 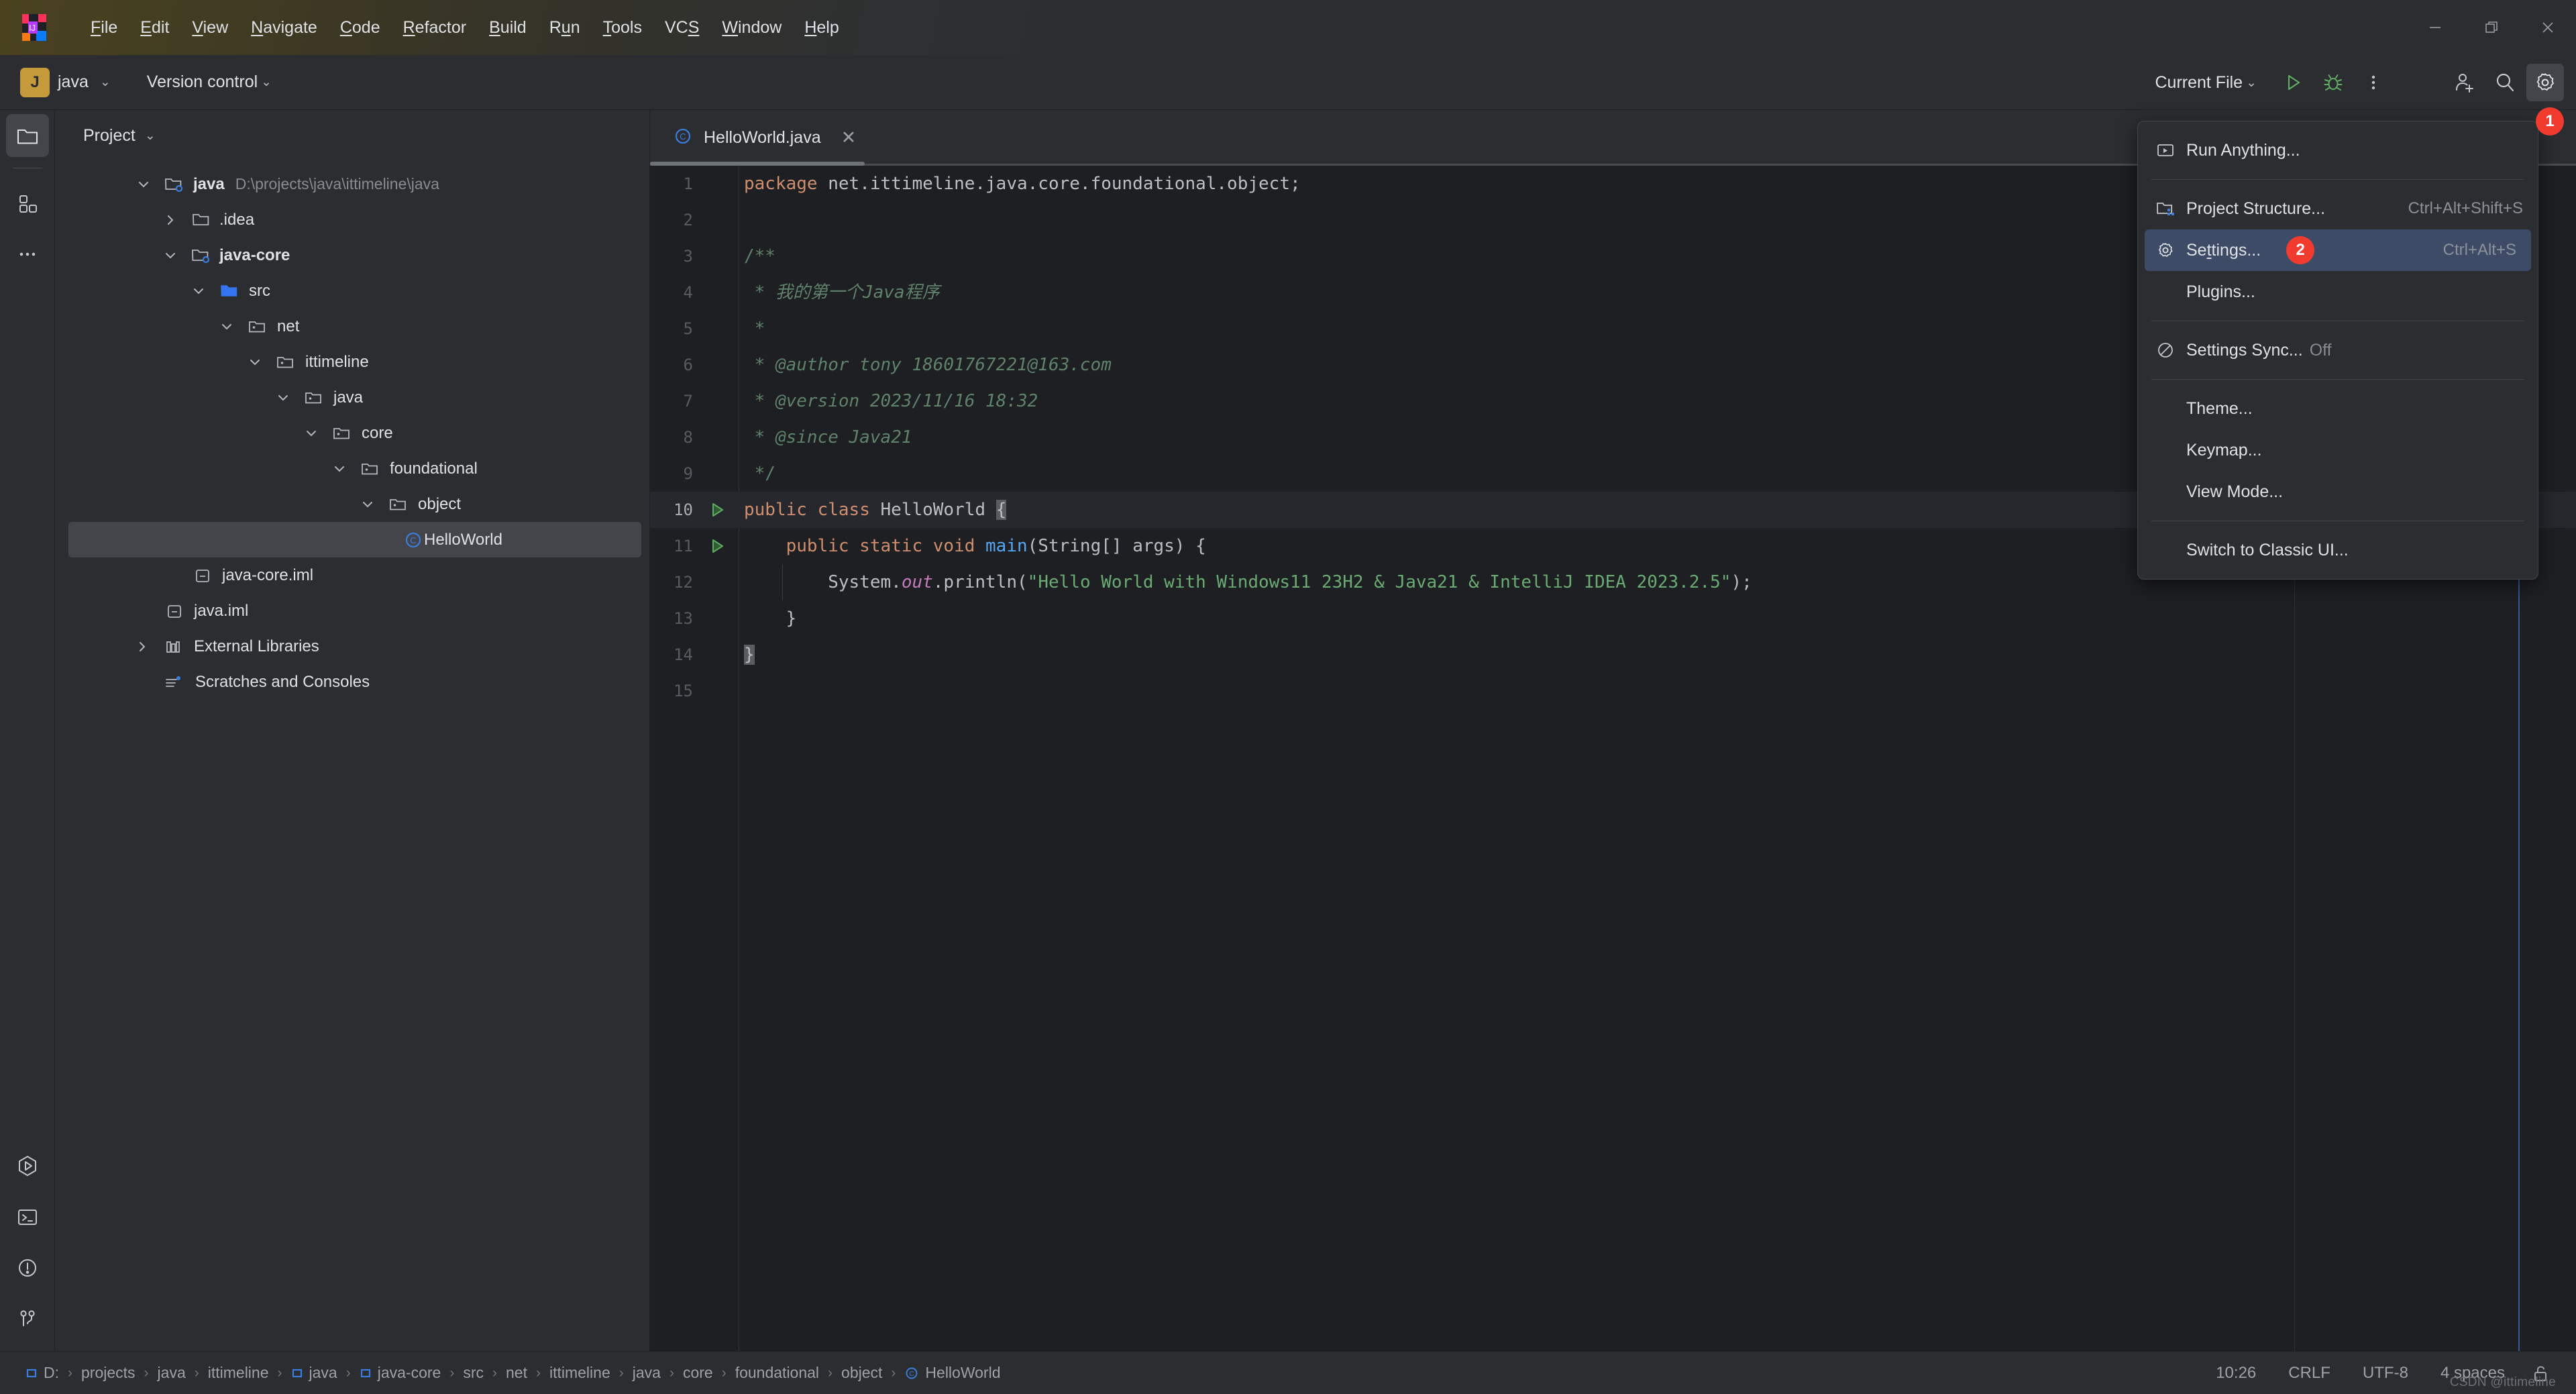 What do you see at coordinates (694, 546) in the screenshot?
I see `gutter: 11` at bounding box center [694, 546].